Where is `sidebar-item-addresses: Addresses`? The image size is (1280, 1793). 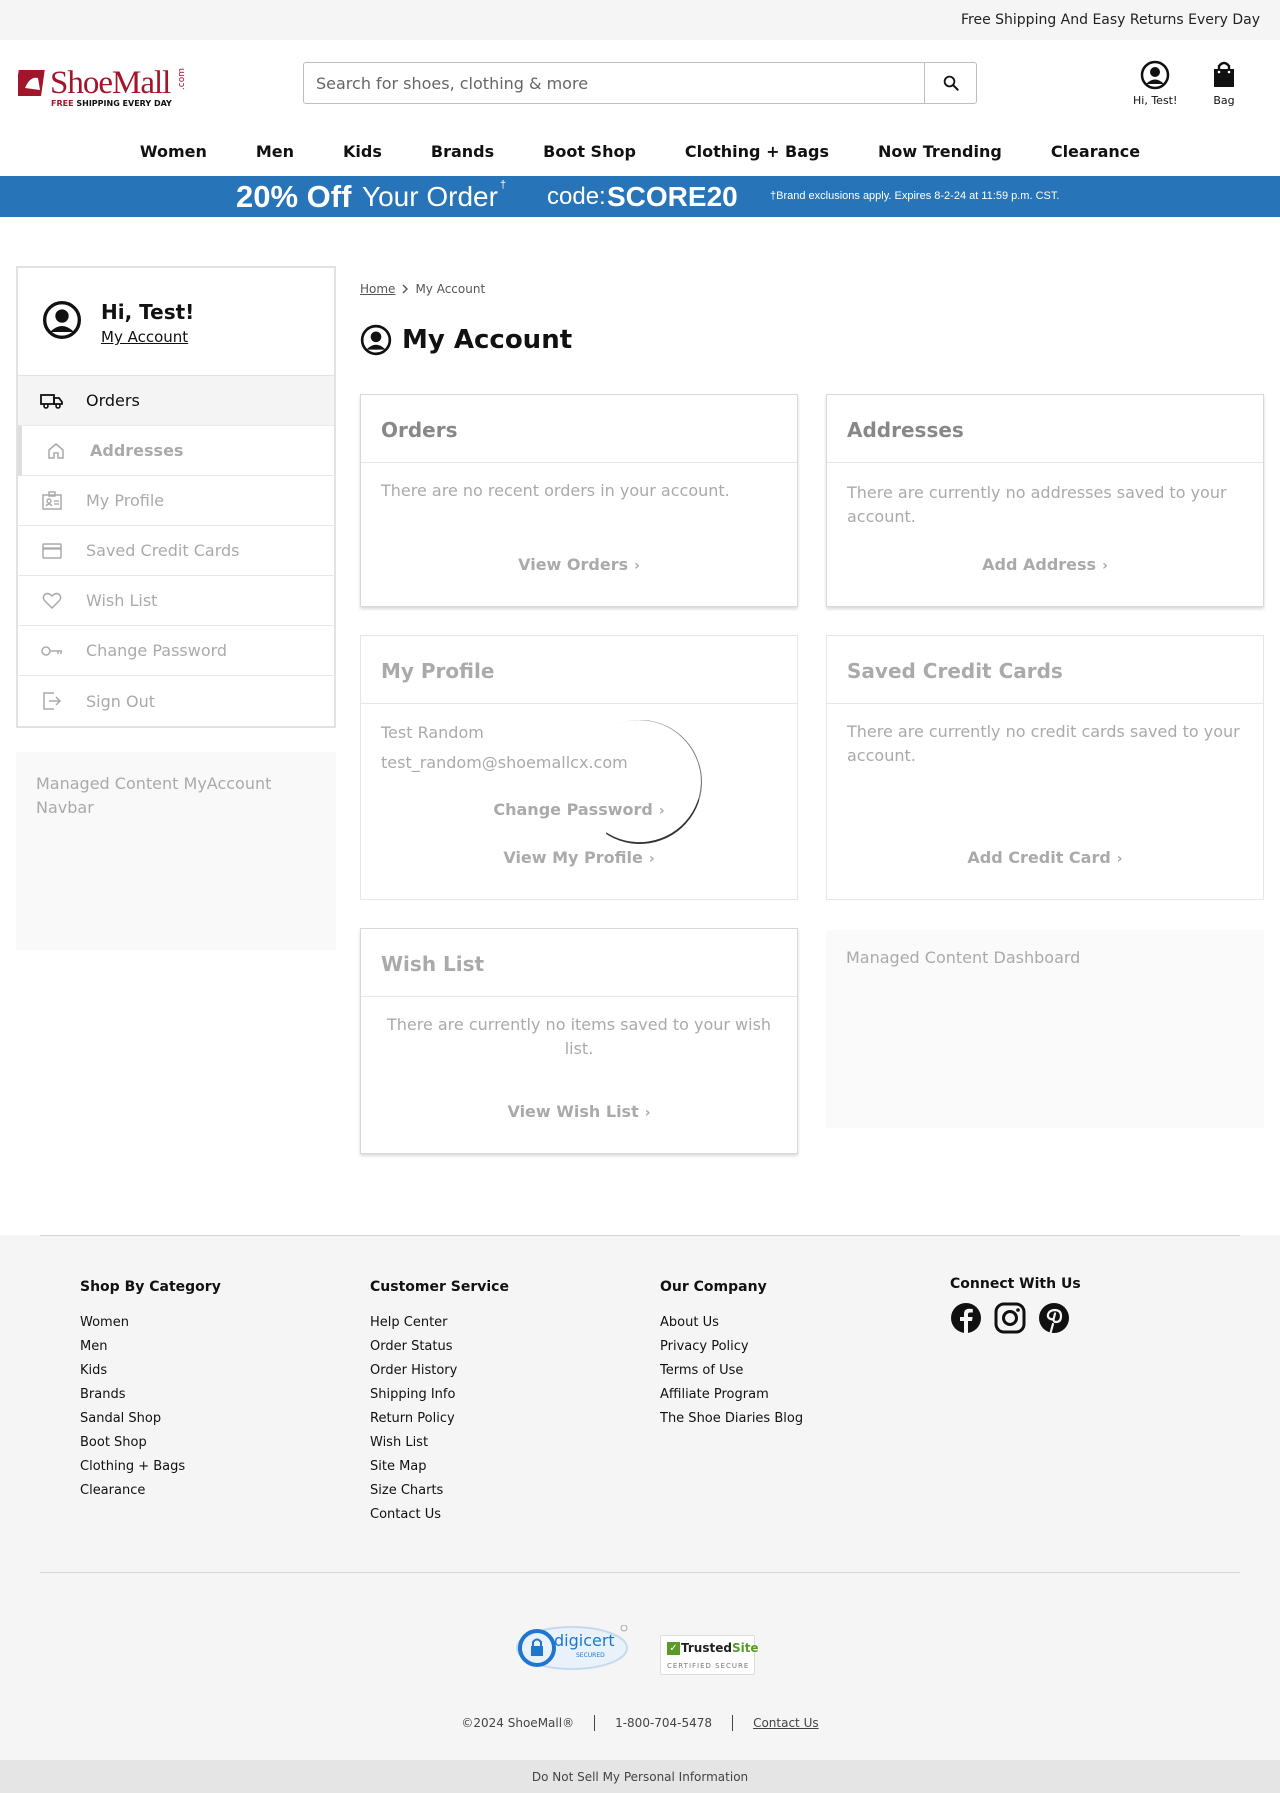
sidebar-item-addresses: Addresses is located at coordinates (176, 451).